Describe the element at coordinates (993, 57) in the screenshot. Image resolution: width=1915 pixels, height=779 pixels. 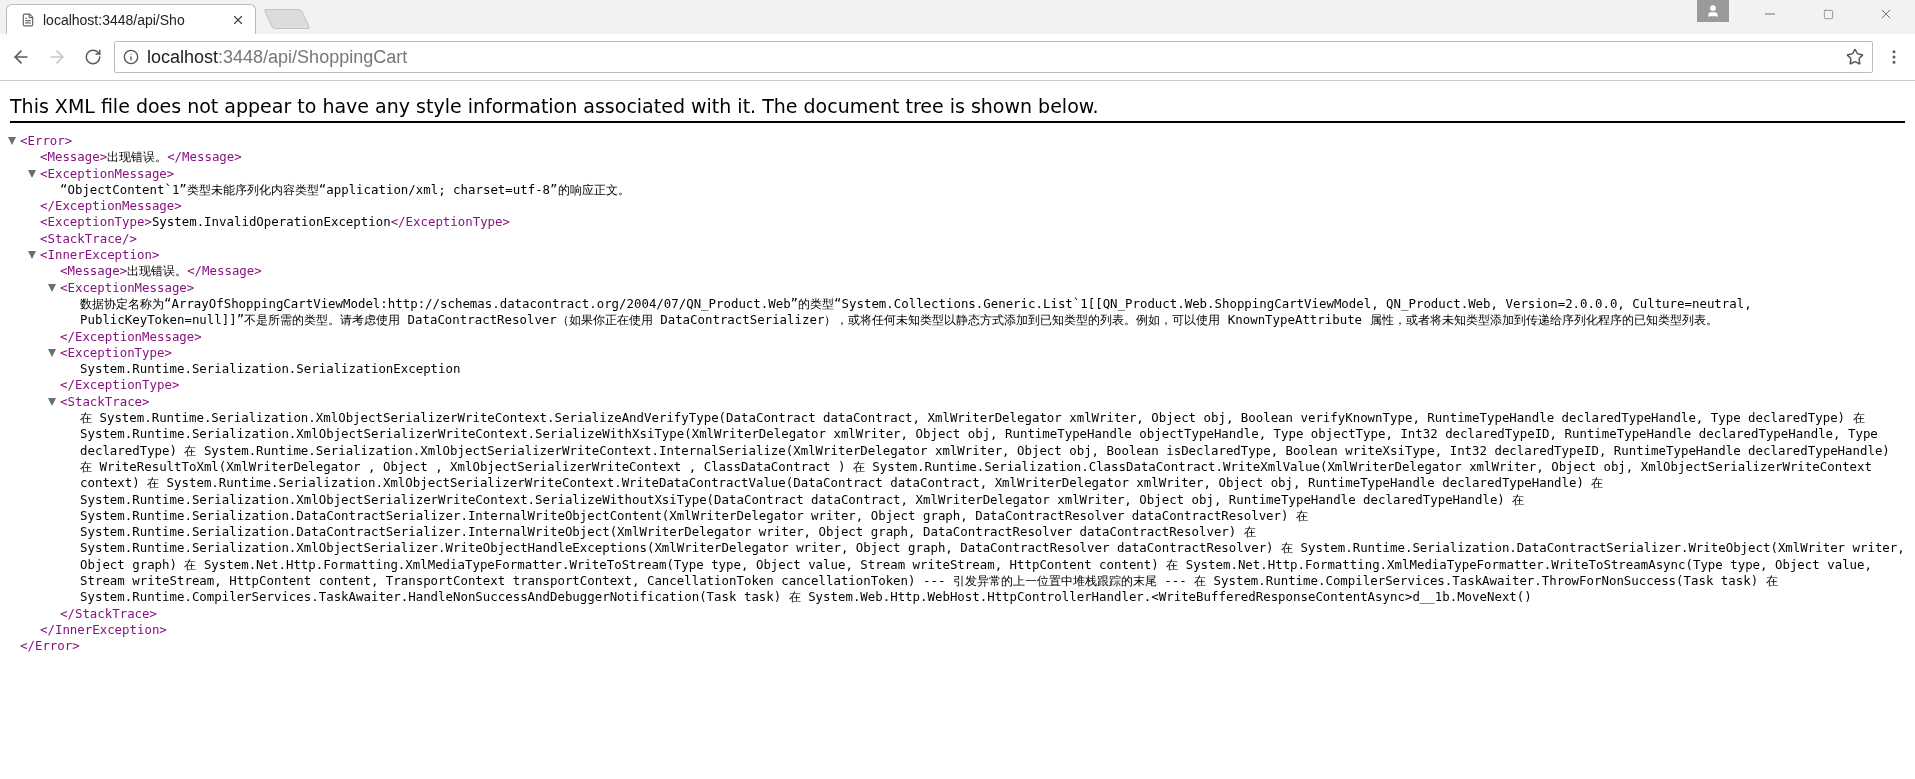
I see `address-bar: localhost:3448/api/ShoppingCart` at that location.